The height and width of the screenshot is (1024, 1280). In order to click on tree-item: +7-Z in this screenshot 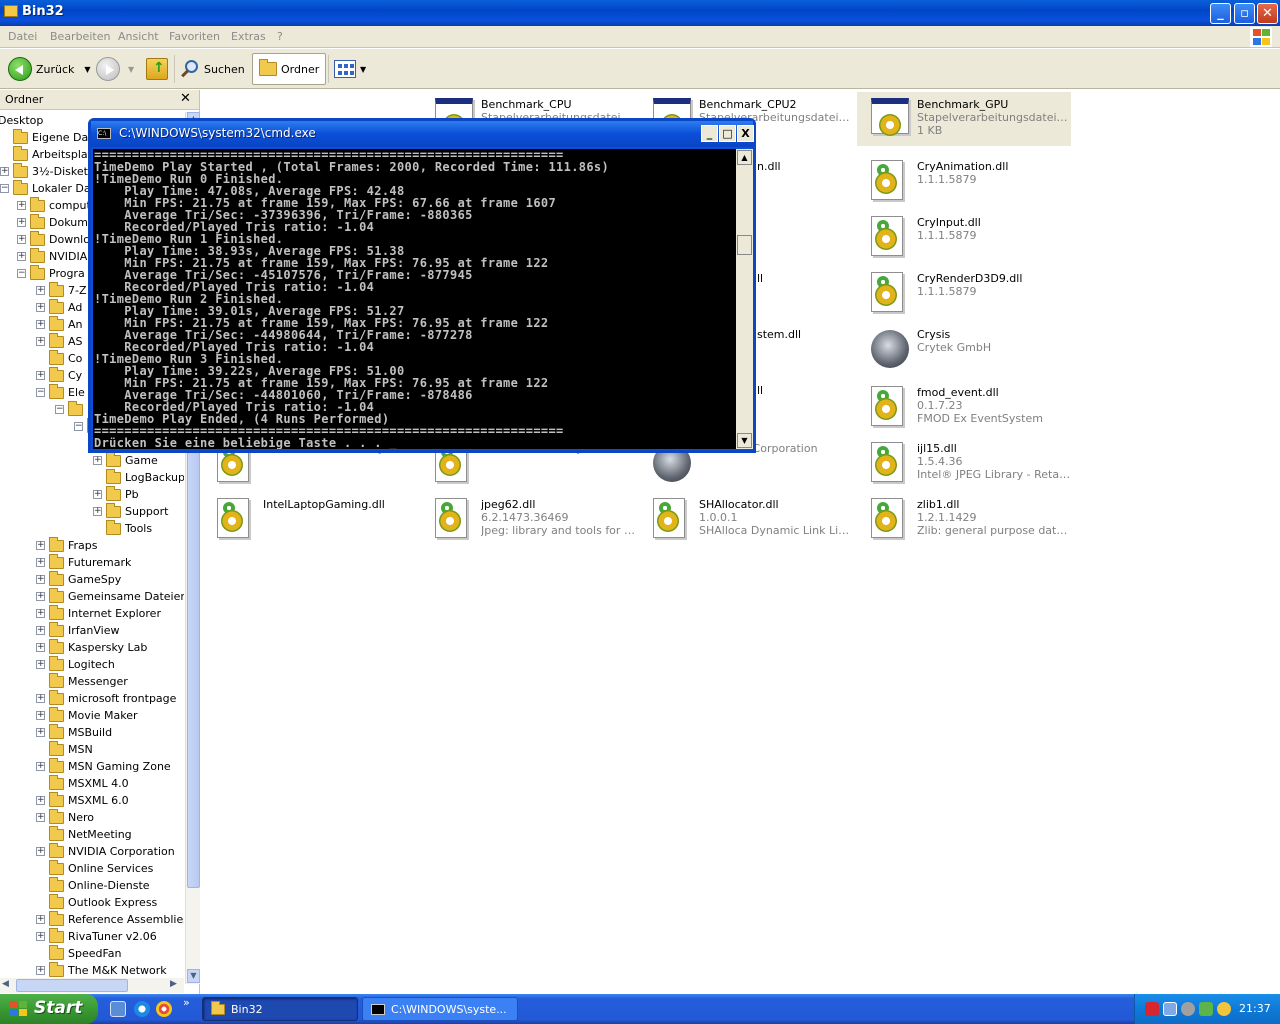, I will do `click(61, 290)`.